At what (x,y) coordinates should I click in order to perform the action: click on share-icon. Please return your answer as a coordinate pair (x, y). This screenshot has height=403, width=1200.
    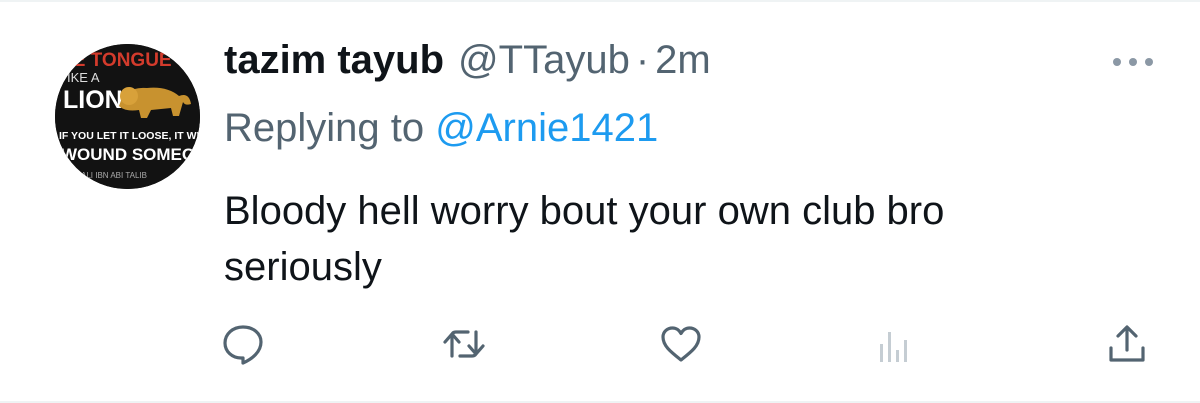
    Looking at the image, I should click on (1127, 343).